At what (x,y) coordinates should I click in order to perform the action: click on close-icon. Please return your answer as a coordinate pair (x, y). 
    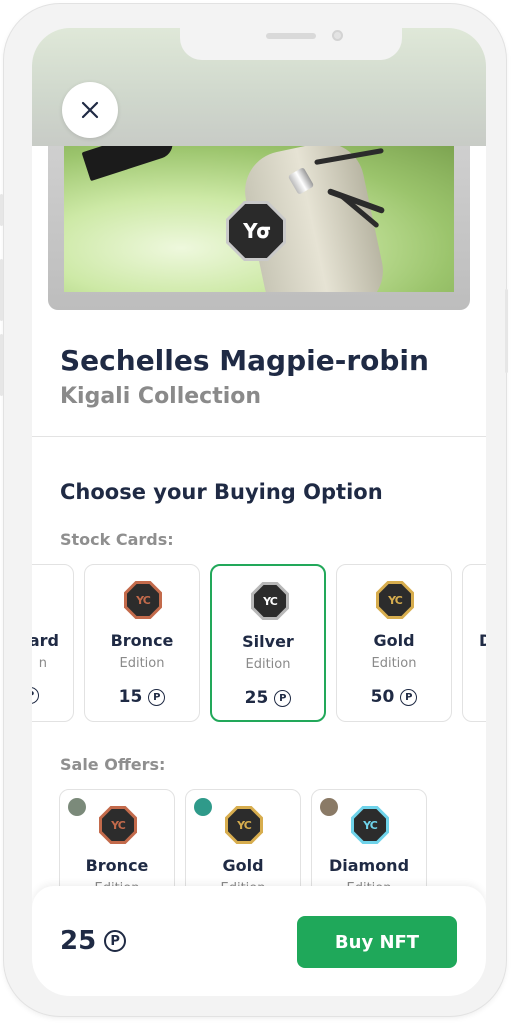
    Looking at the image, I should click on (90, 110).